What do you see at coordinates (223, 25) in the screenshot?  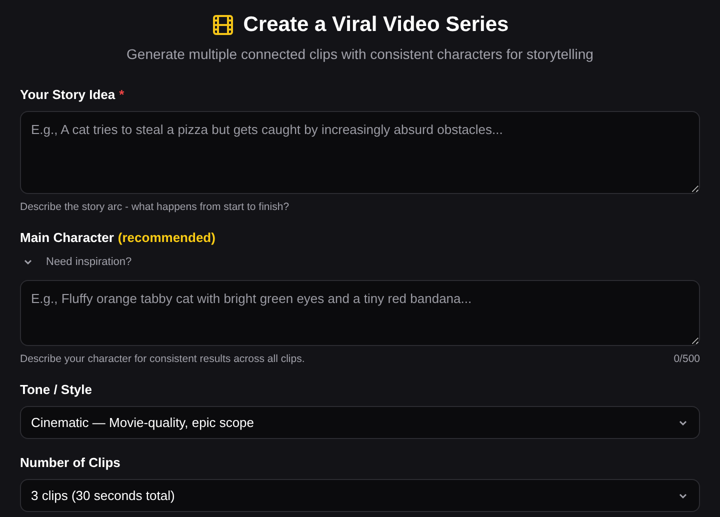 I see `film-icon` at bounding box center [223, 25].